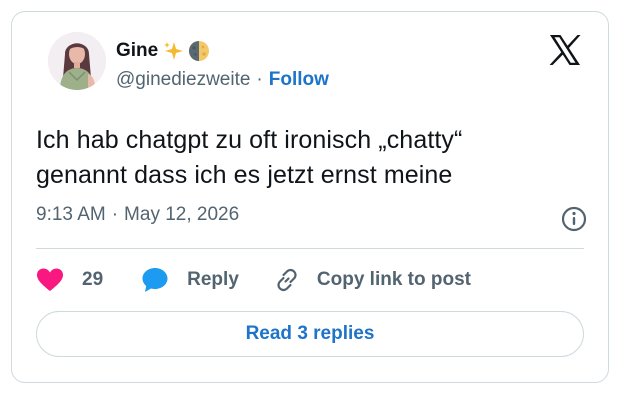 The height and width of the screenshot is (394, 620). Describe the element at coordinates (393, 279) in the screenshot. I see `copy-link-label: Copy link to post` at that location.